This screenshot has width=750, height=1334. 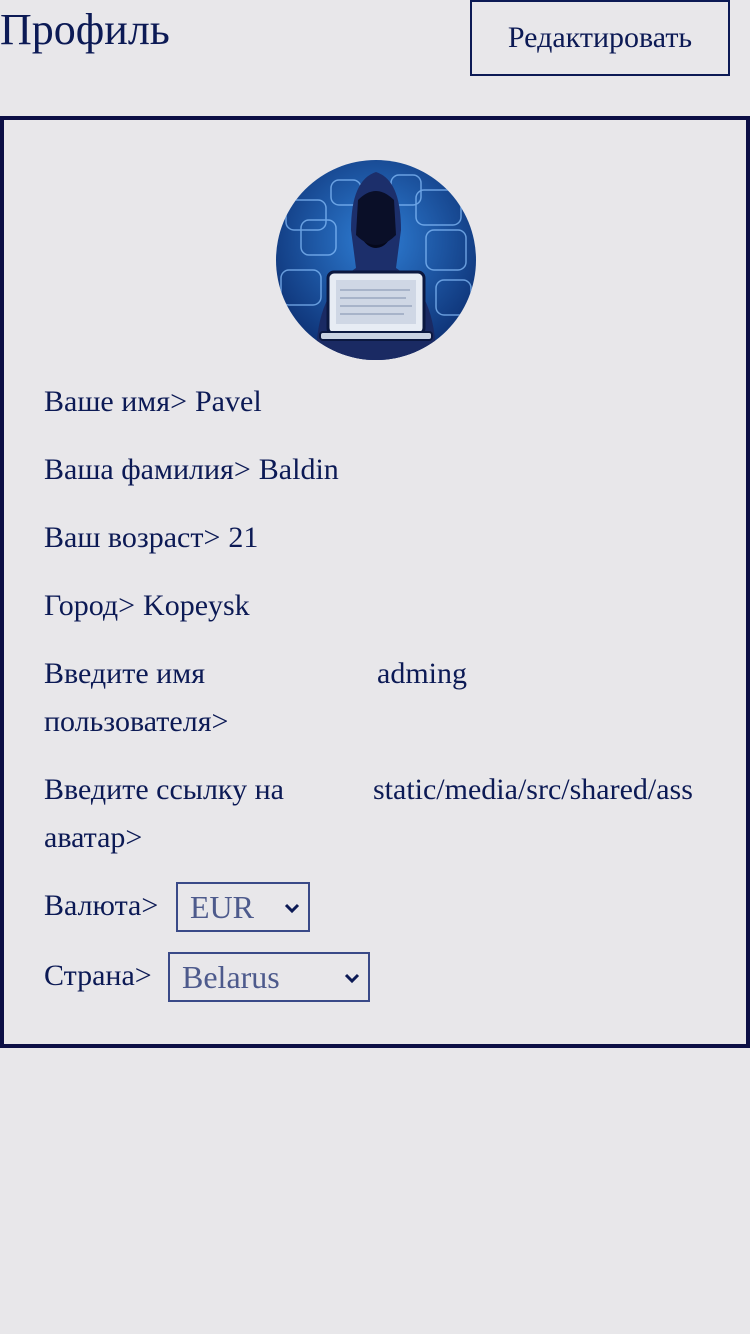 What do you see at coordinates (196, 605) in the screenshot?
I see `city-value: Kopeysk` at bounding box center [196, 605].